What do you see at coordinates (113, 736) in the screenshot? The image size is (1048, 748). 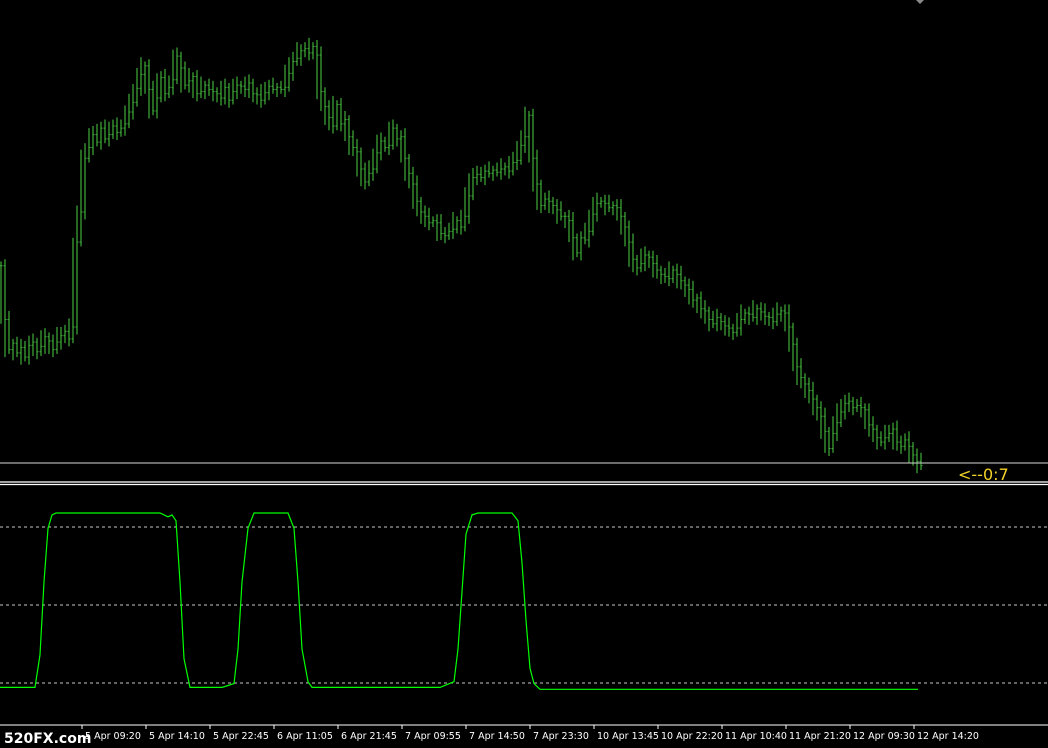 I see `time-tick-label: 5 Apr 09:20` at bounding box center [113, 736].